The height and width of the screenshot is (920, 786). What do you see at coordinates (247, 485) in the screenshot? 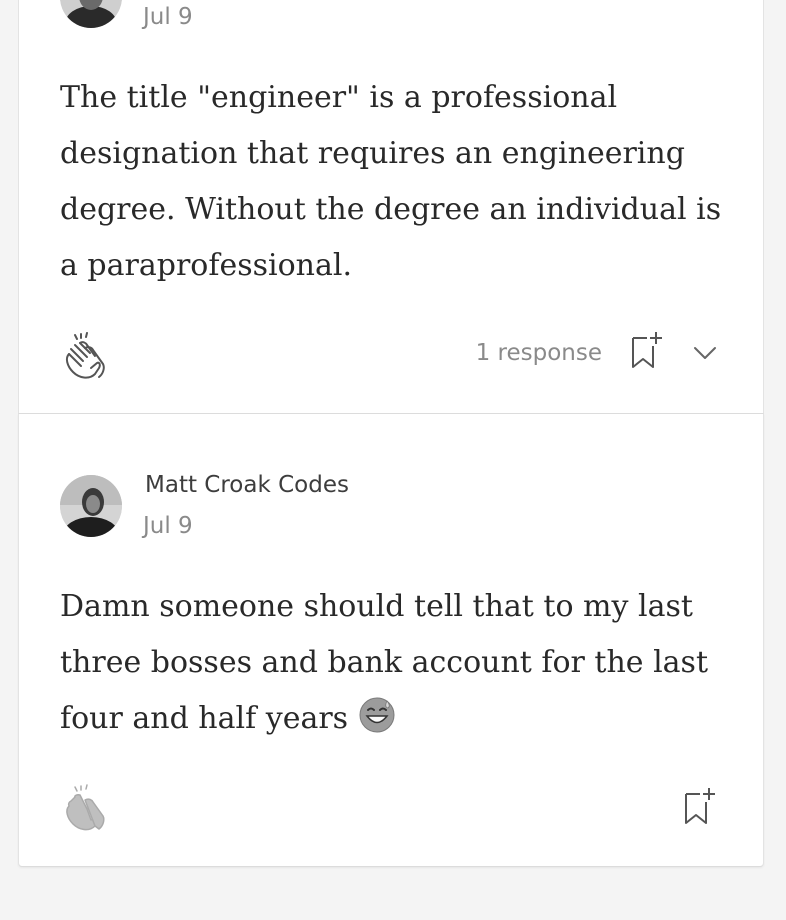
I see `author-name: Matt Croak Codes` at bounding box center [247, 485].